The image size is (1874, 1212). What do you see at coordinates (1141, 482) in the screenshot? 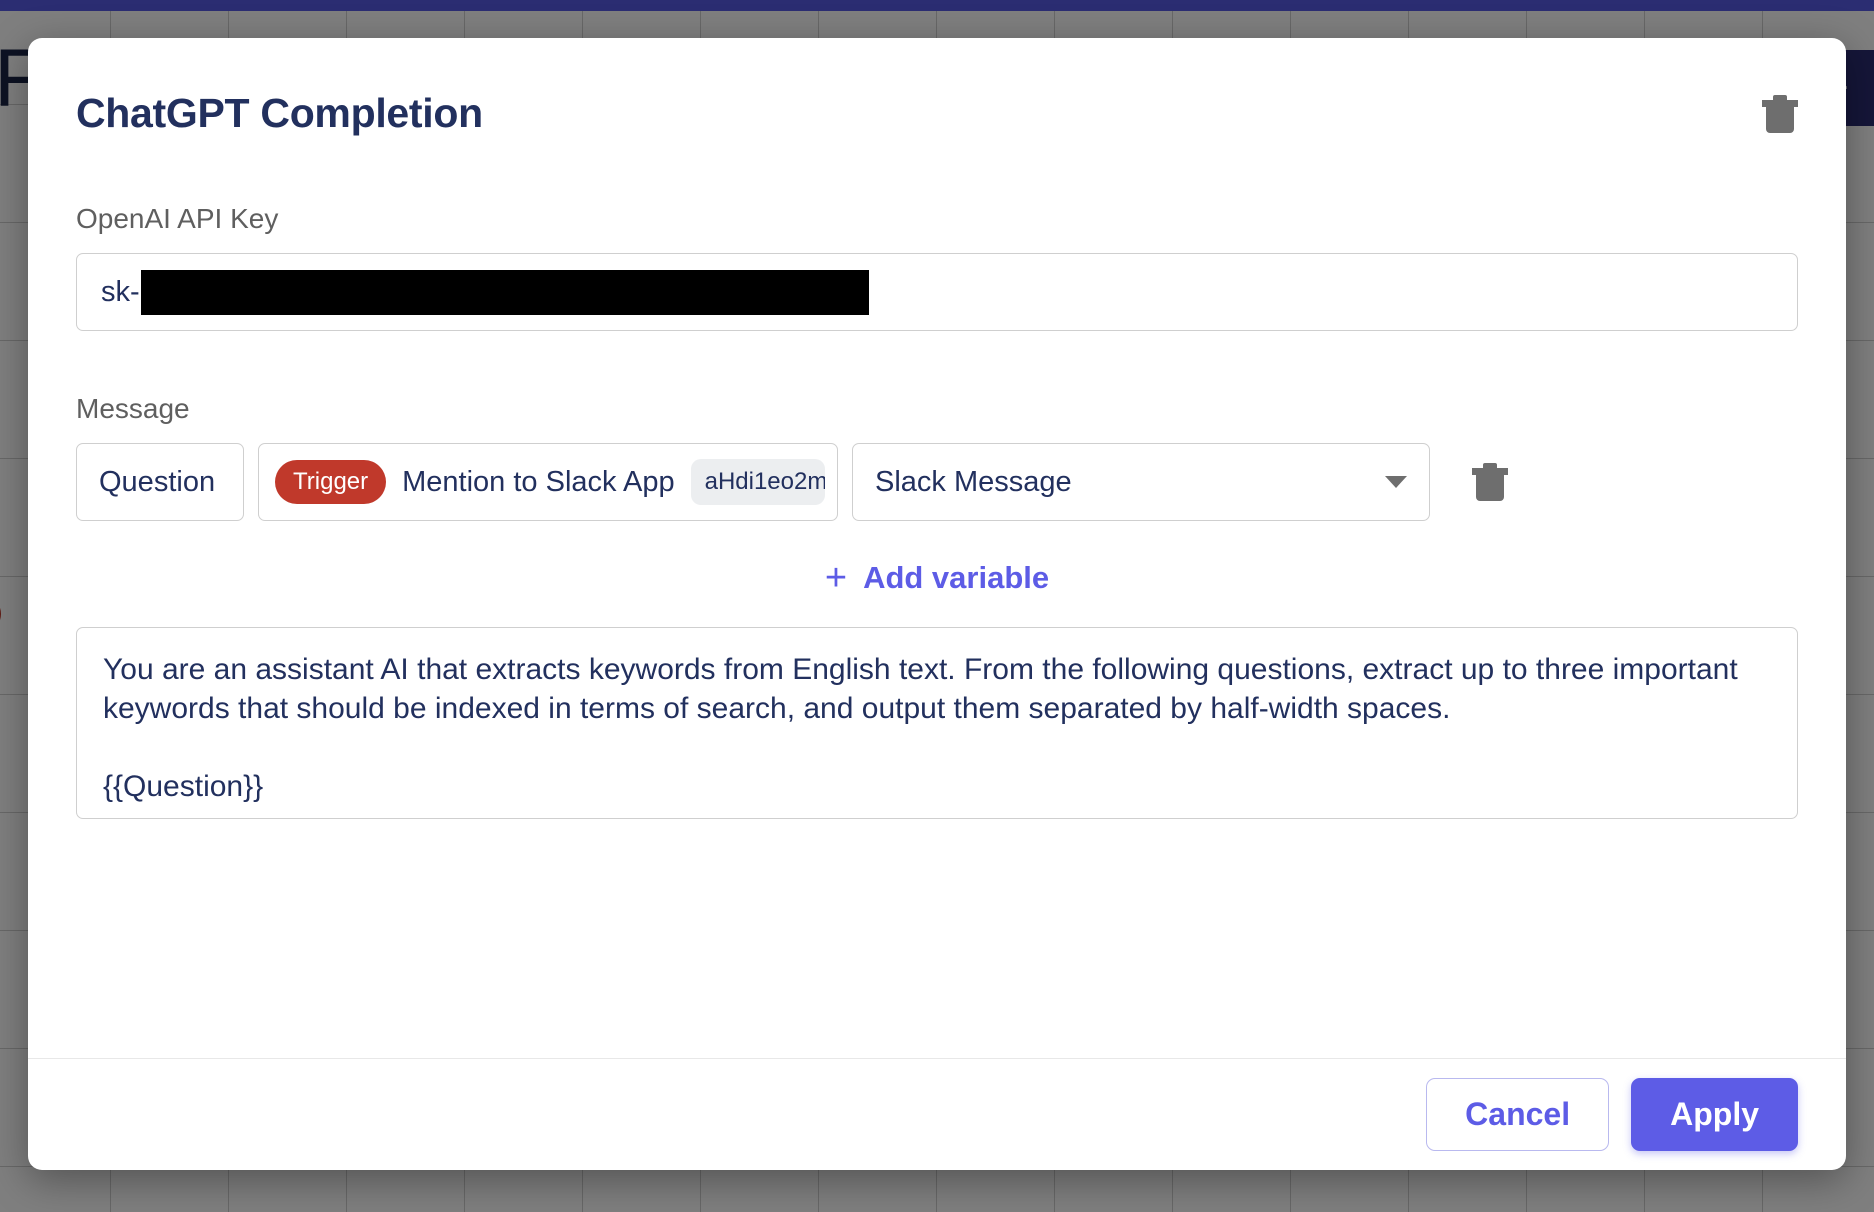
I see `variable-field-select: Slack Message` at bounding box center [1141, 482].